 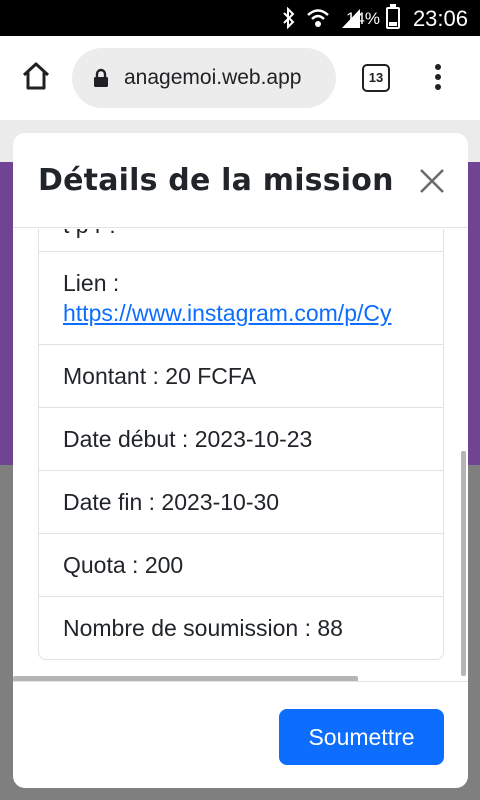 I want to click on list-item-submission-count: Nombre de soumission : 88, so click(x=203, y=628).